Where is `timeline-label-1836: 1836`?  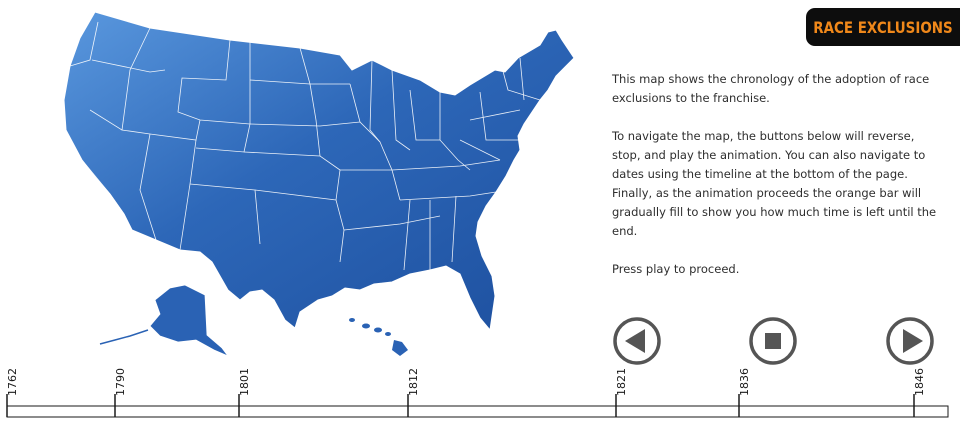
timeline-label-1836: 1836 is located at coordinates (744, 382).